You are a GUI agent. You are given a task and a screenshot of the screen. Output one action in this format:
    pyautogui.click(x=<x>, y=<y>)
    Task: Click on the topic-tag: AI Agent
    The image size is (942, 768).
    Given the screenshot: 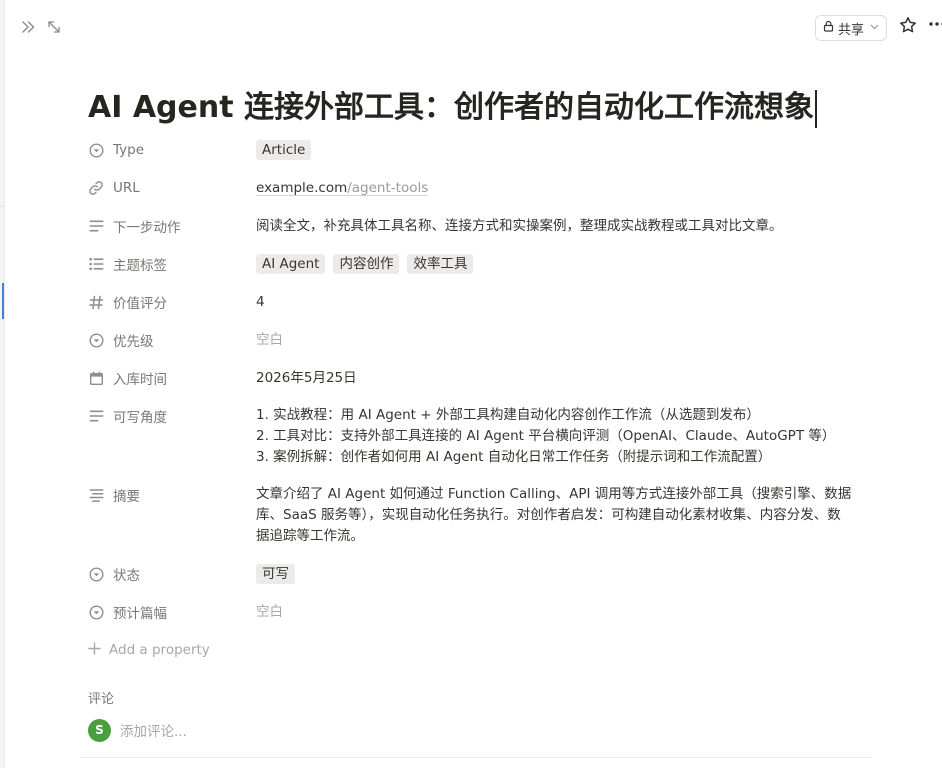 What is the action you would take?
    pyautogui.click(x=291, y=264)
    